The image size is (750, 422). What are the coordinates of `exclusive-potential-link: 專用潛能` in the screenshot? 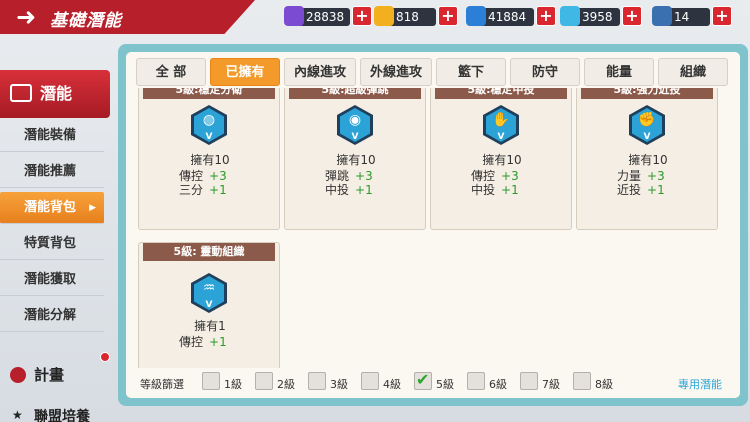 It's located at (700, 384).